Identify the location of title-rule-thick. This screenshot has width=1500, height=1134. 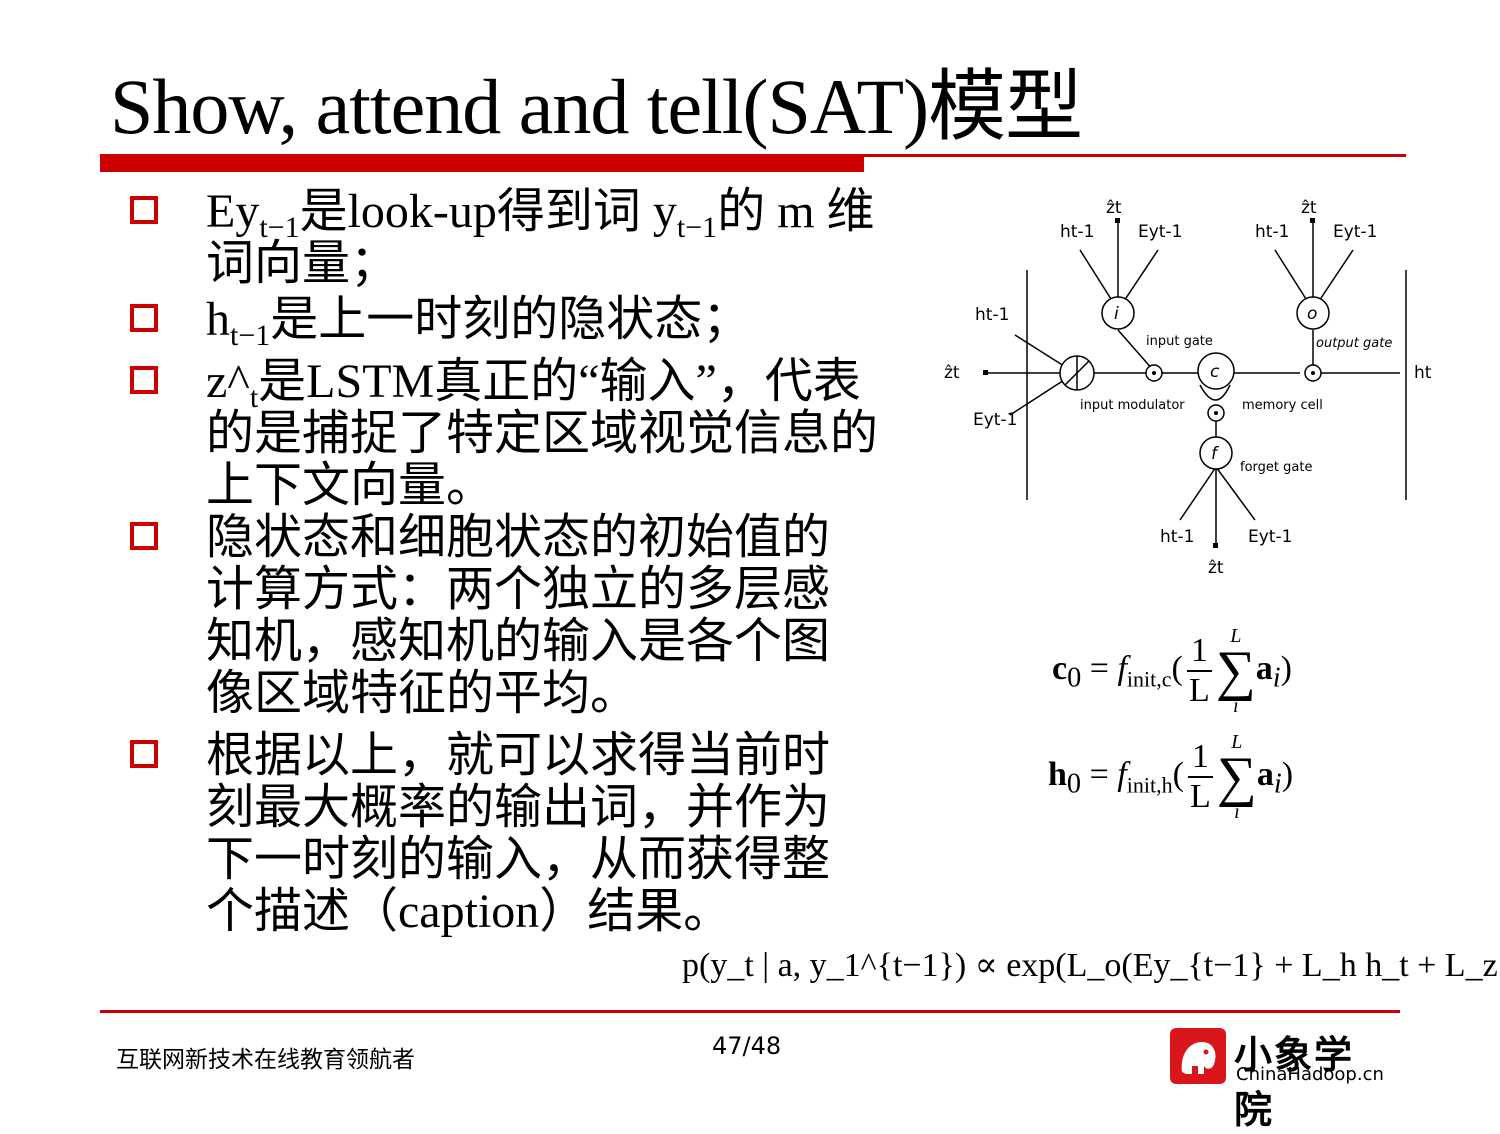
(482, 163).